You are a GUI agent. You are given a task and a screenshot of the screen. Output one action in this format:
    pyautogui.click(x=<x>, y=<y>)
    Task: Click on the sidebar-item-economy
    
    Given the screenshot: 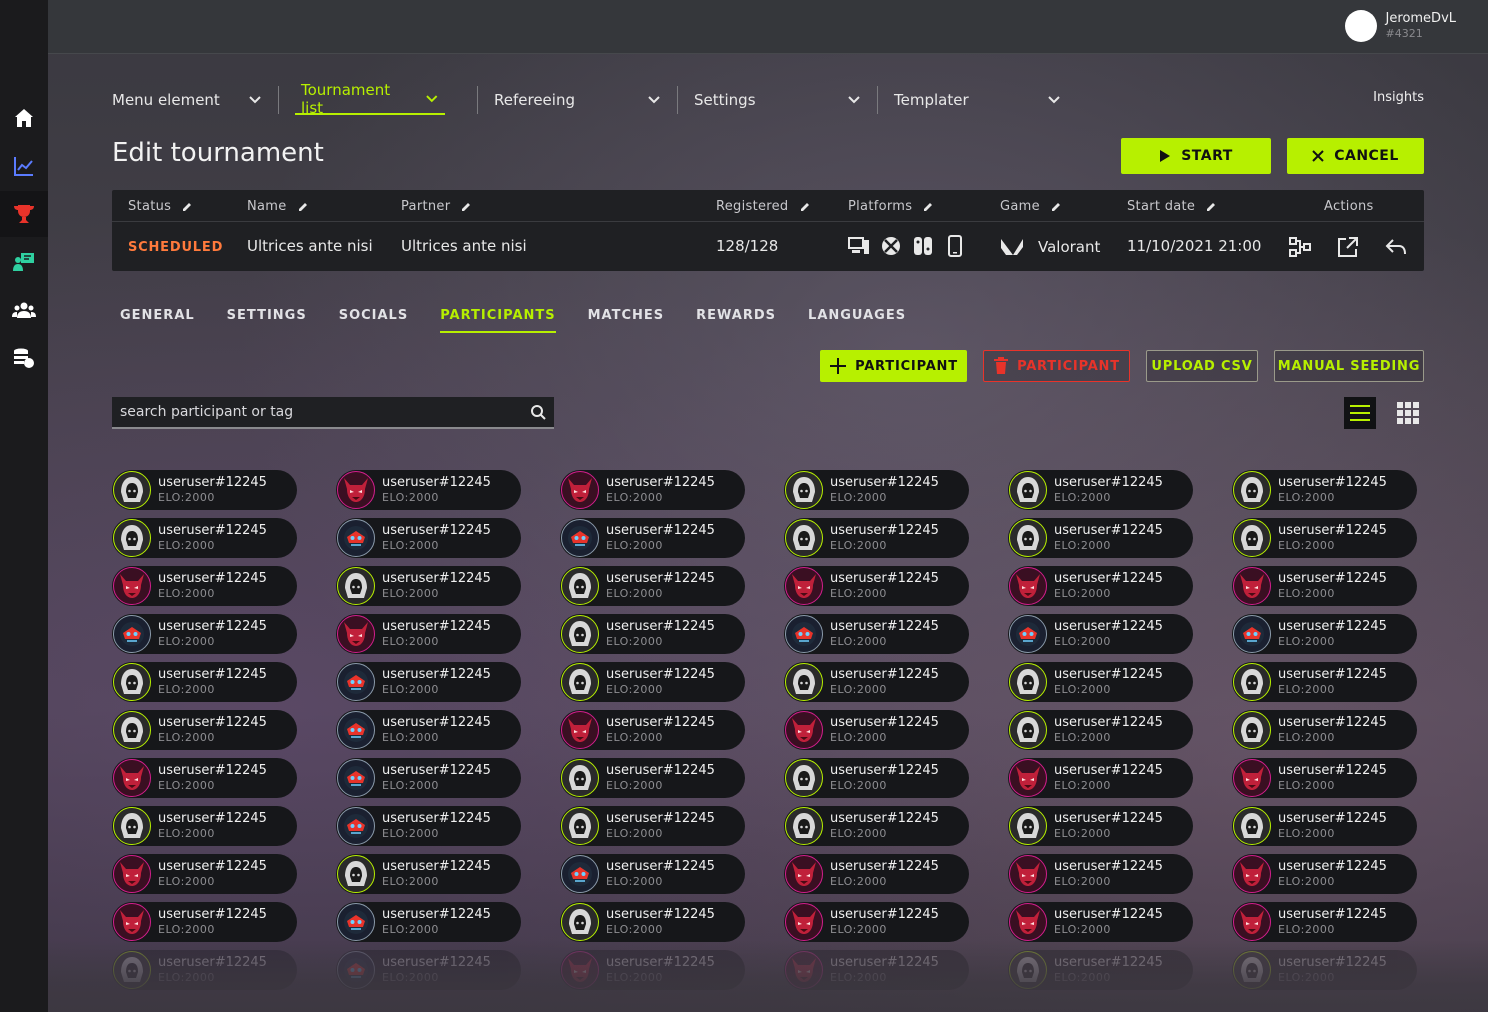 What is the action you would take?
    pyautogui.click(x=24, y=358)
    